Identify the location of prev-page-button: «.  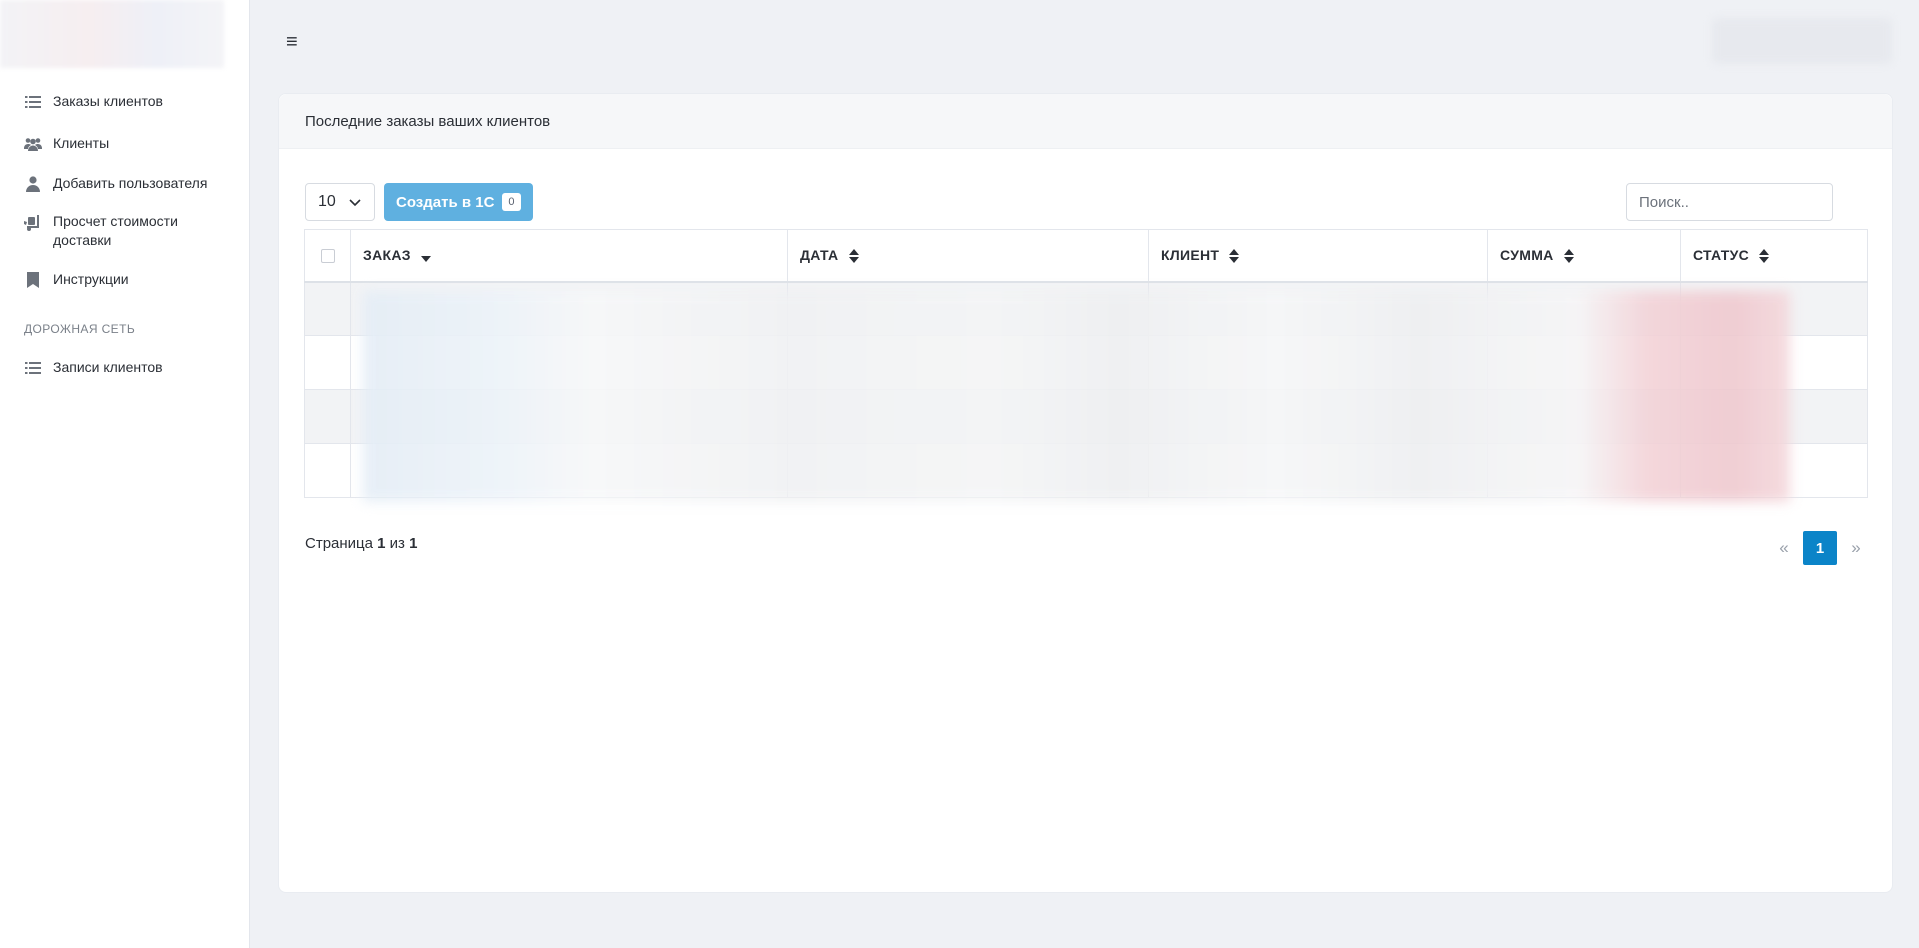
(1784, 548).